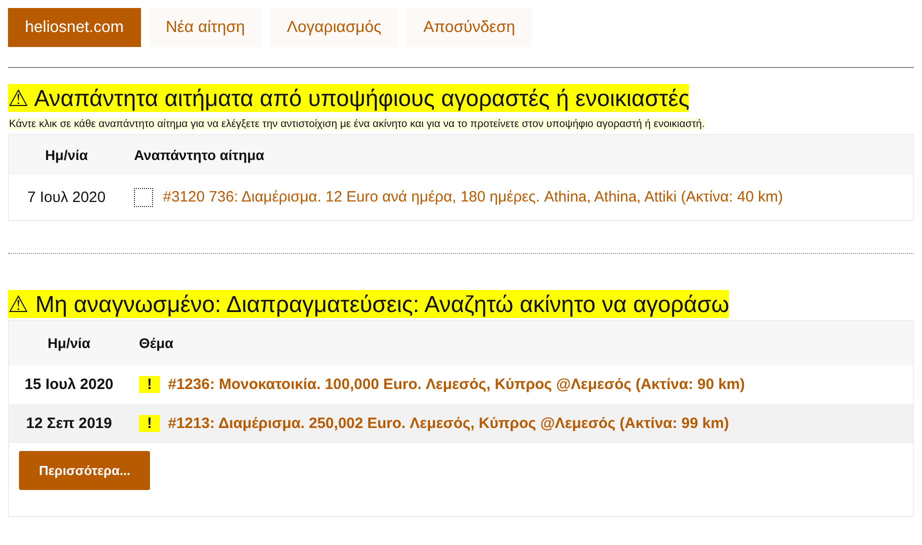 The width and height of the screenshot is (922, 545). I want to click on nav-tab: Λογαριασμός, so click(334, 27).